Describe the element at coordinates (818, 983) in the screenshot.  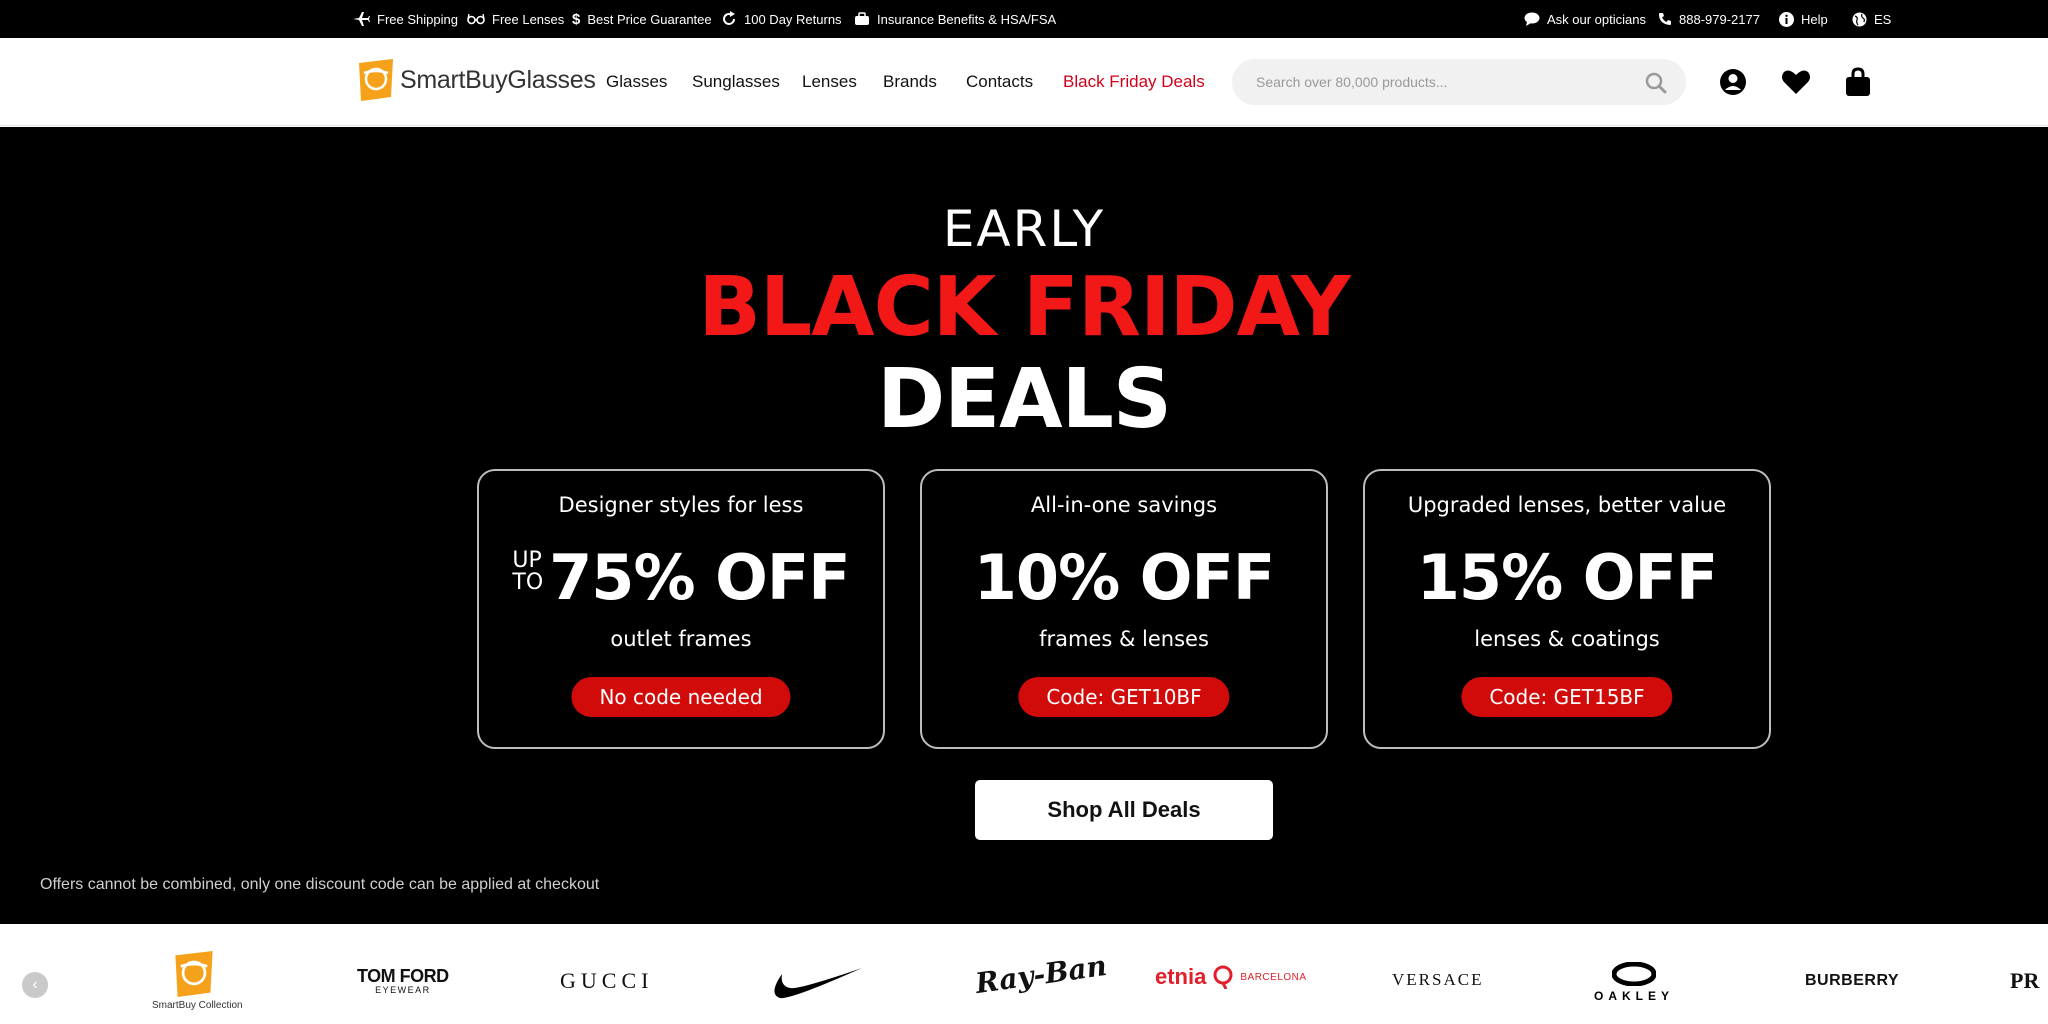
I see `nike-swoosh-icon` at that location.